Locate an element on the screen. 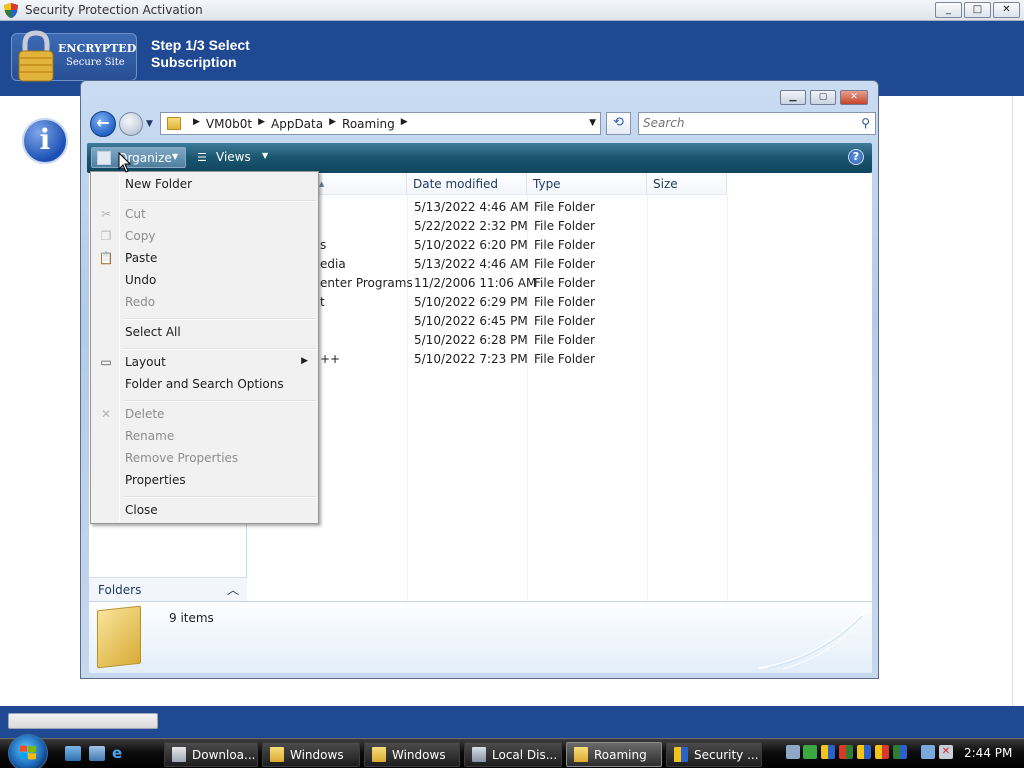 Image resolution: width=1024 pixels, height=768 pixels. explorer-maximize-button: ▢ is located at coordinates (823, 97).